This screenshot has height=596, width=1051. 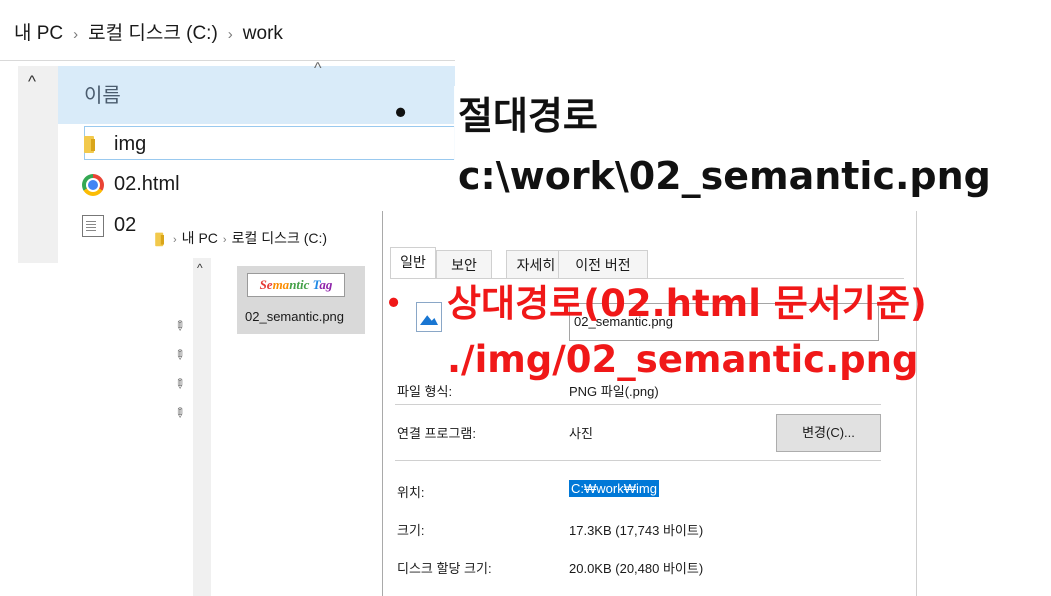 I want to click on file-name: 02.html, so click(x=147, y=184).